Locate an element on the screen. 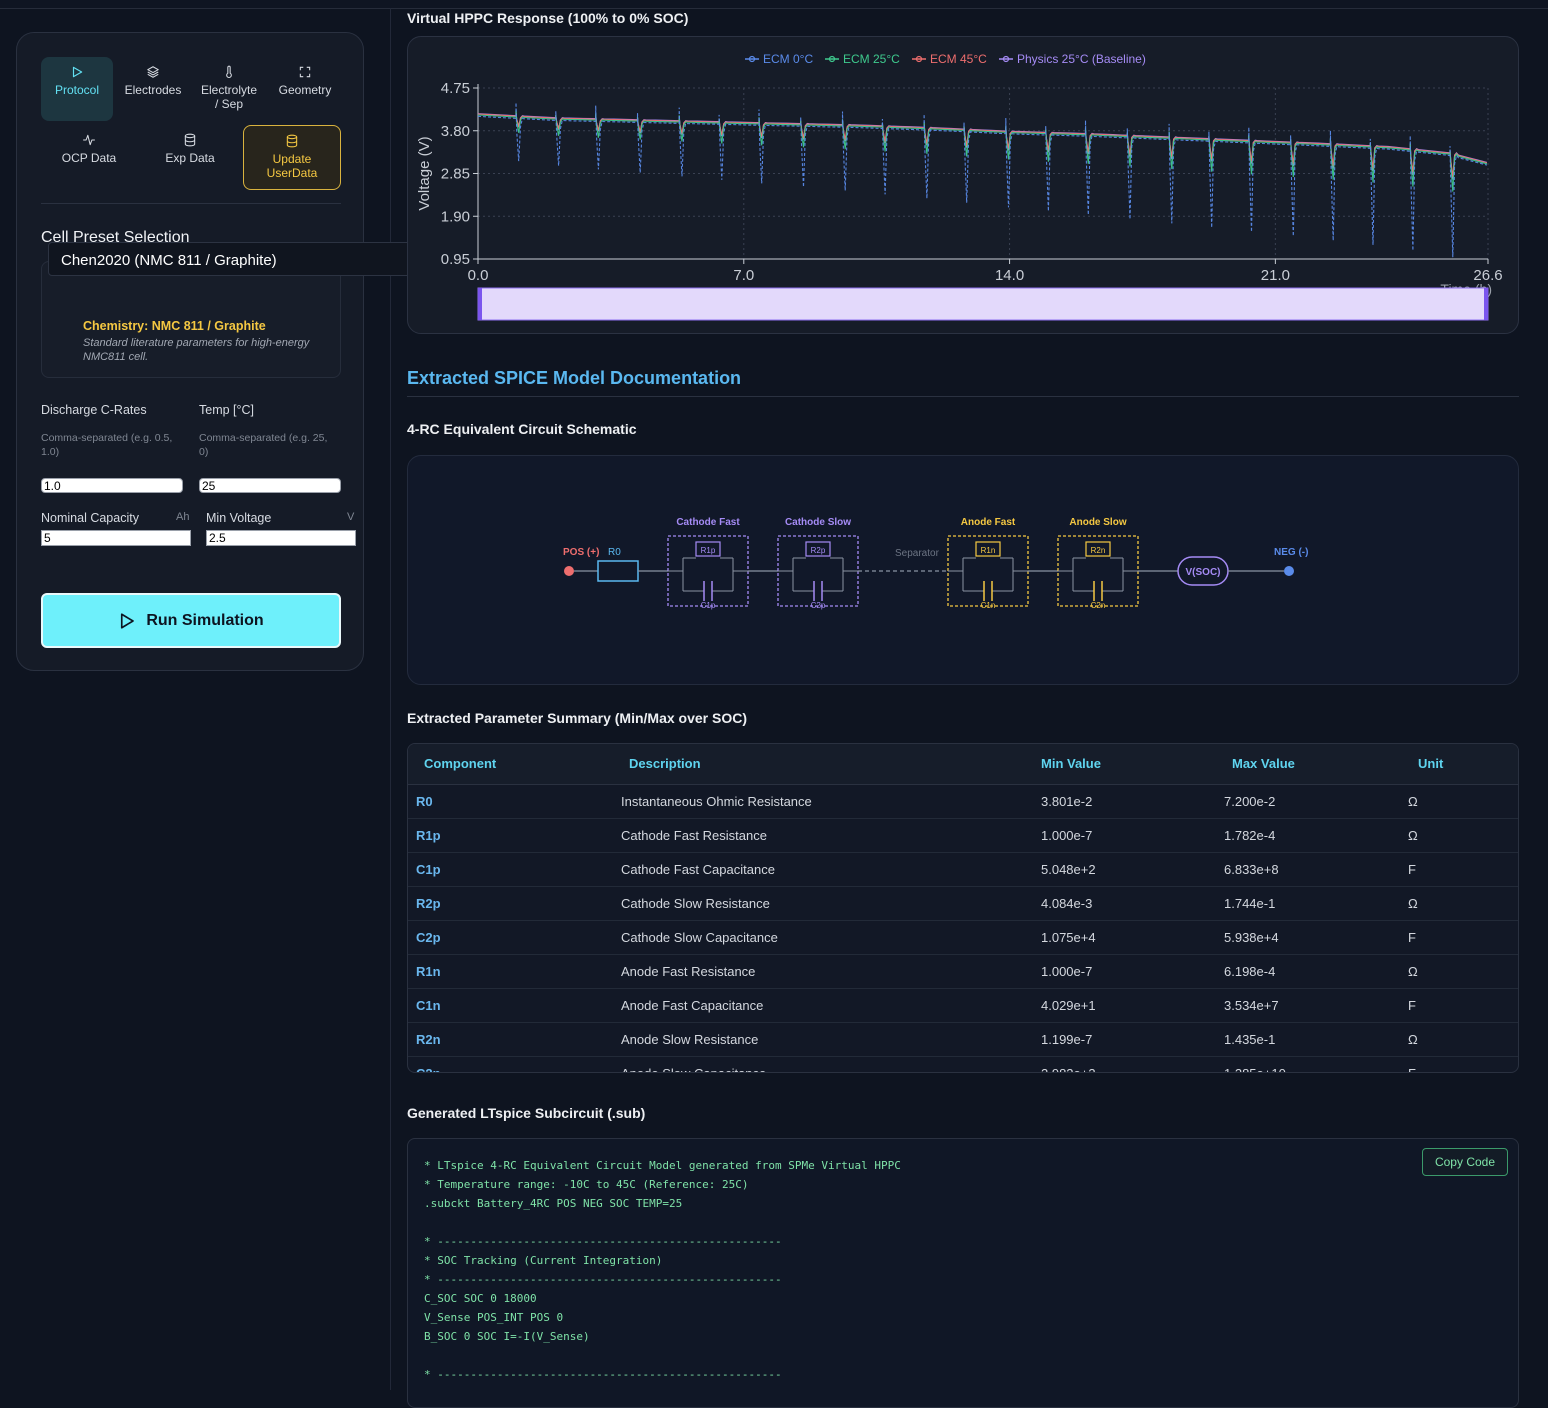 The height and width of the screenshot is (1408, 1548). legend-item: Physics 25°C (Baseline) is located at coordinates (1072, 59).